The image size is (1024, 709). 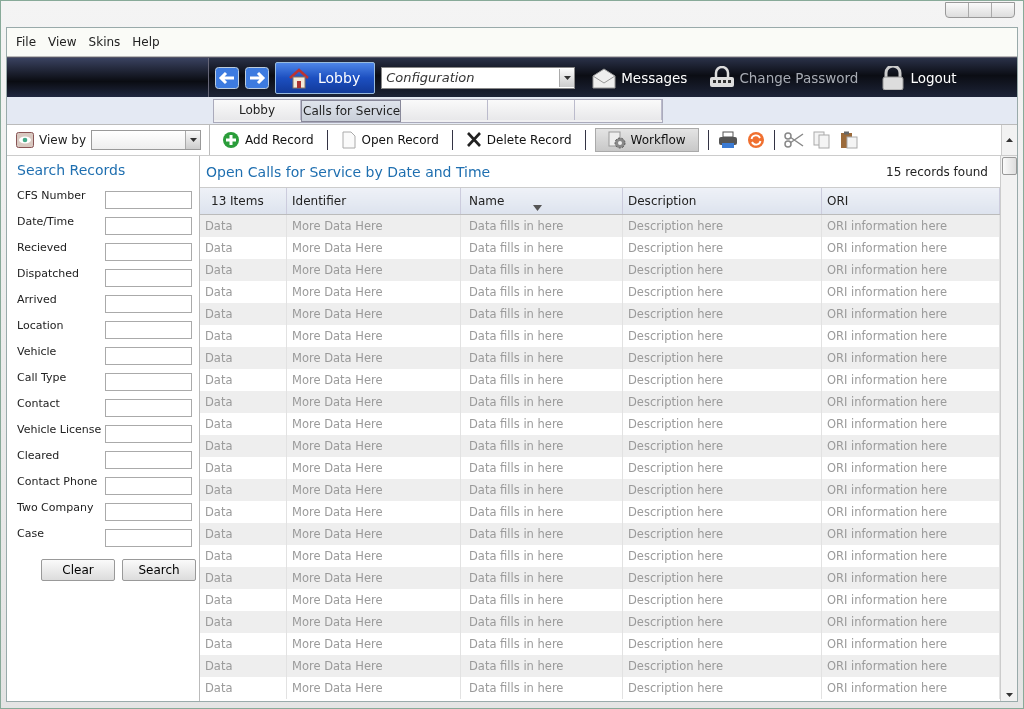 I want to click on column-header: Name, so click(x=541, y=201).